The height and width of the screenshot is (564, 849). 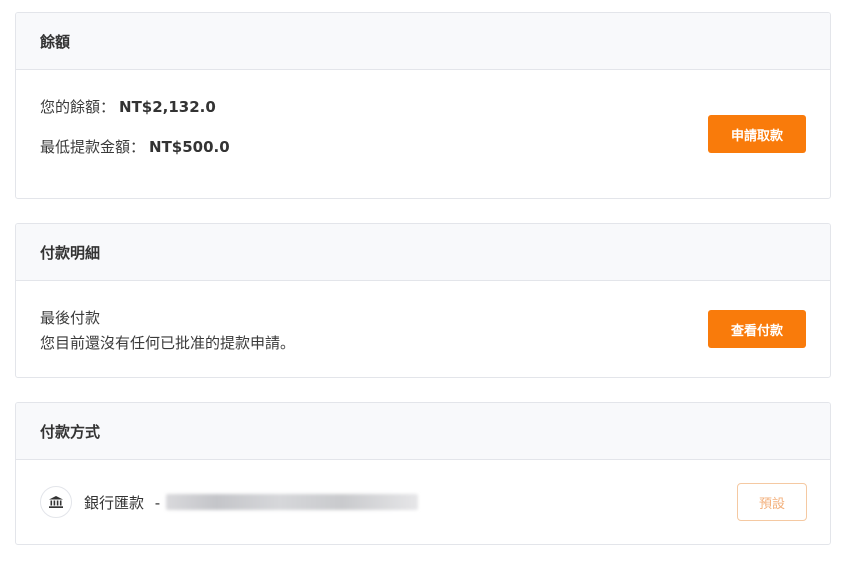 What do you see at coordinates (55, 41) in the screenshot?
I see `balance-card-title: 餘額` at bounding box center [55, 41].